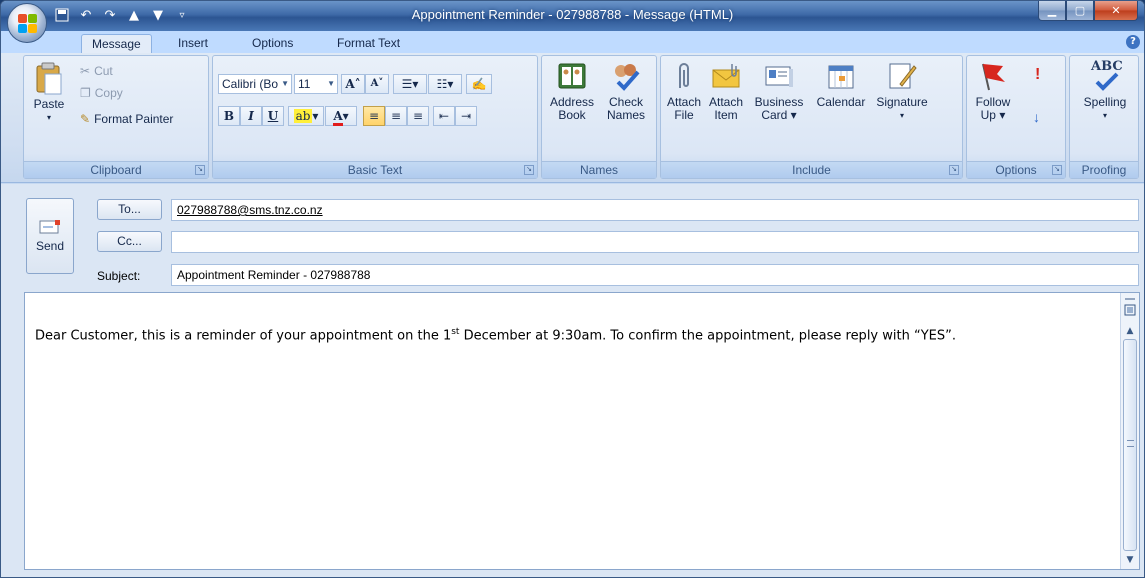 This screenshot has width=1145, height=578. I want to click on office-logo-icon, so click(28, 24).